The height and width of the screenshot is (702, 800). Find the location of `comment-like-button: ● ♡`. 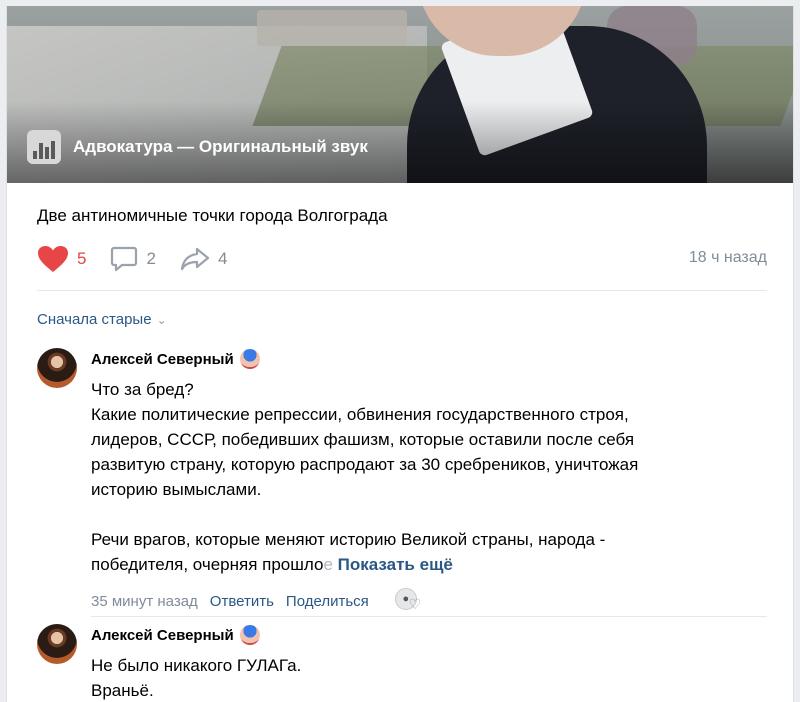

comment-like-button: ● ♡ is located at coordinates (408, 601).